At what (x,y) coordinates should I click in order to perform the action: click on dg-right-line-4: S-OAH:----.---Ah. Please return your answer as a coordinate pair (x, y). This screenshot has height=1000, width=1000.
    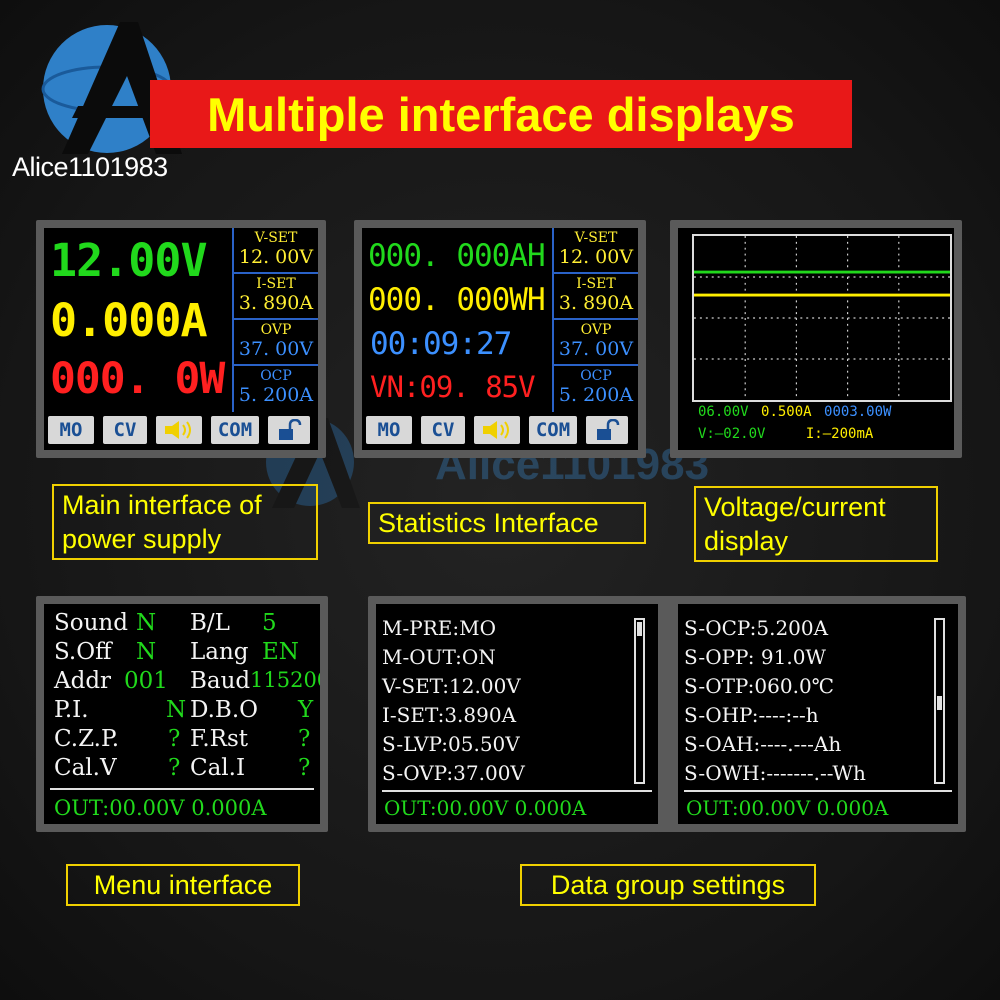
    Looking at the image, I should click on (762, 744).